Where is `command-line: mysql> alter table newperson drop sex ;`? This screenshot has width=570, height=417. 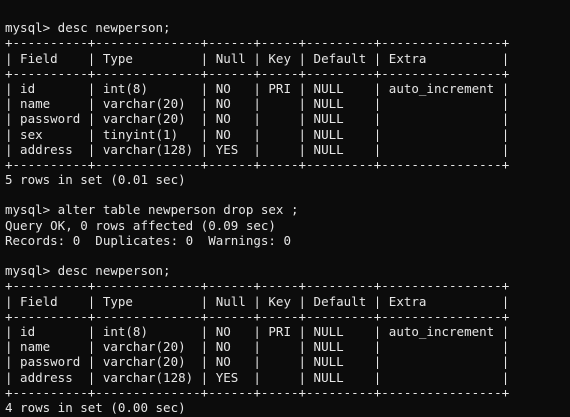 command-line: mysql> alter table newperson drop sex ; is located at coordinates (152, 210).